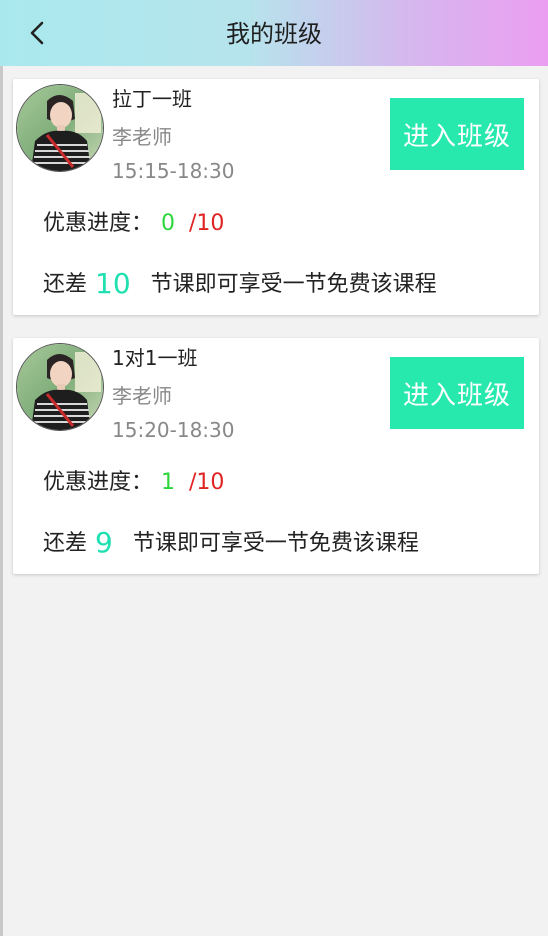  What do you see at coordinates (1, 468) in the screenshot?
I see `left-edge-divider` at bounding box center [1, 468].